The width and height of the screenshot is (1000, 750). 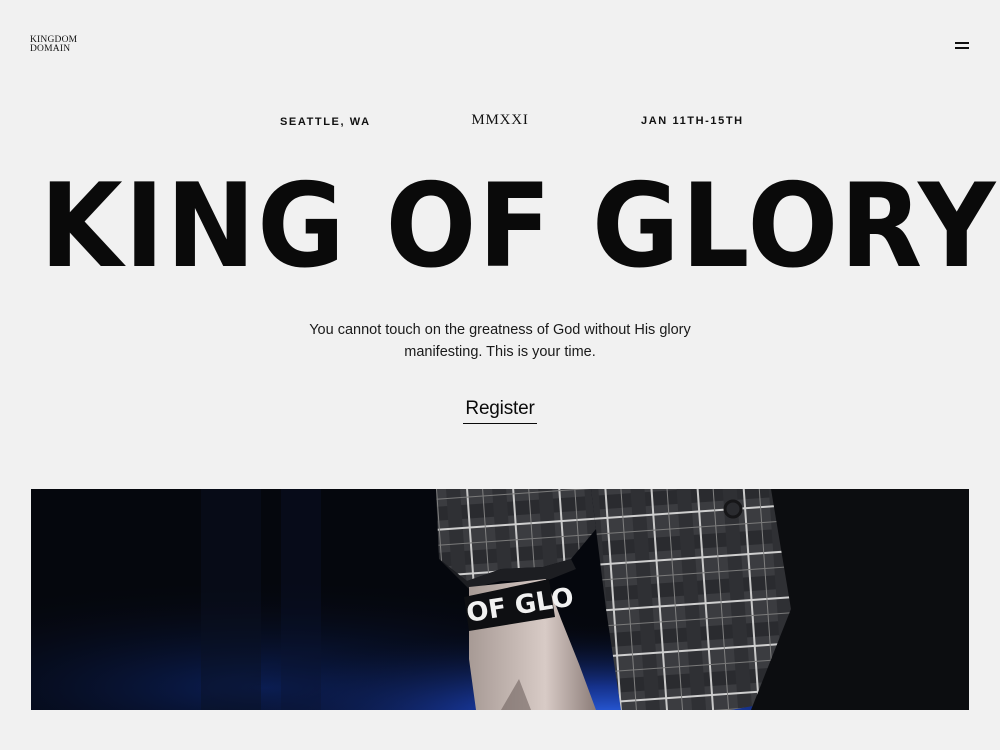 I want to click on register-container: Register, so click(x=500, y=410).